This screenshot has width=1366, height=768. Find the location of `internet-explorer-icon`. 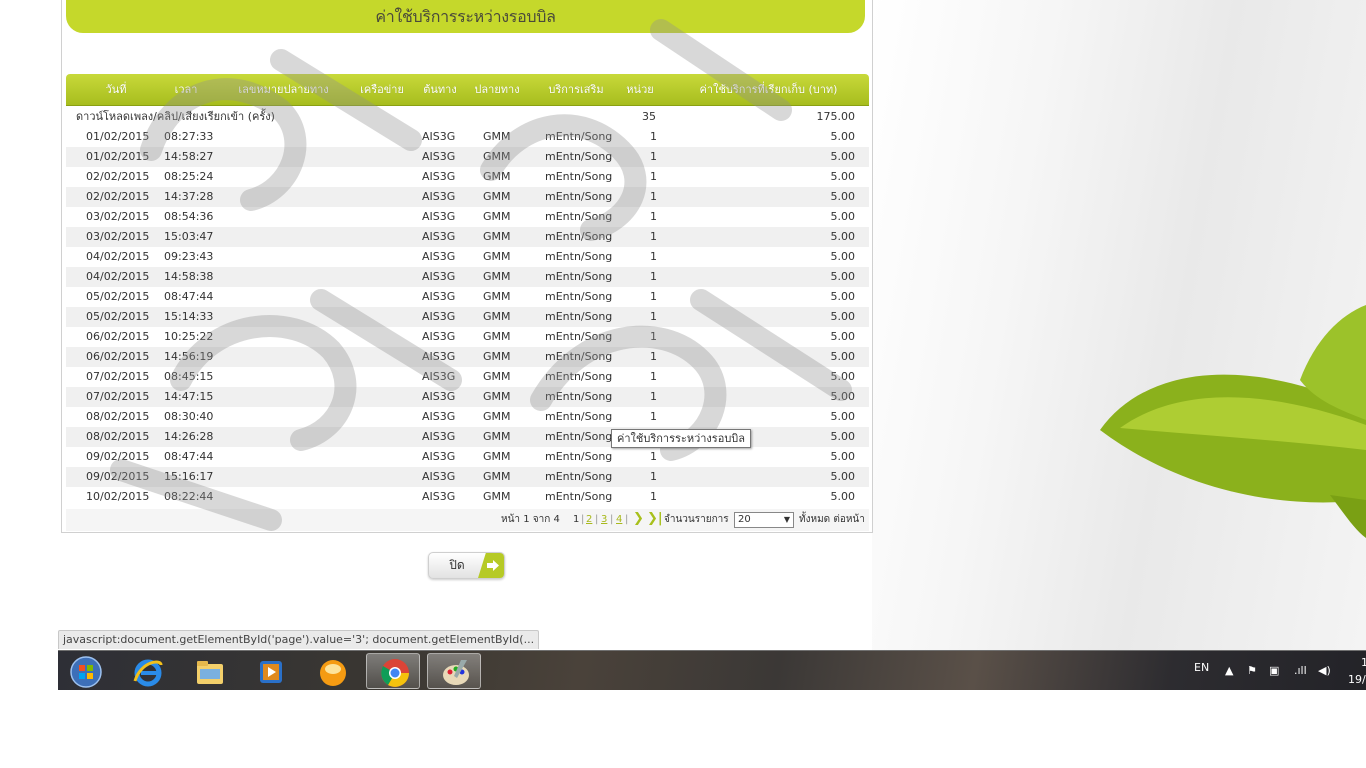

internet-explorer-icon is located at coordinates (148, 673).